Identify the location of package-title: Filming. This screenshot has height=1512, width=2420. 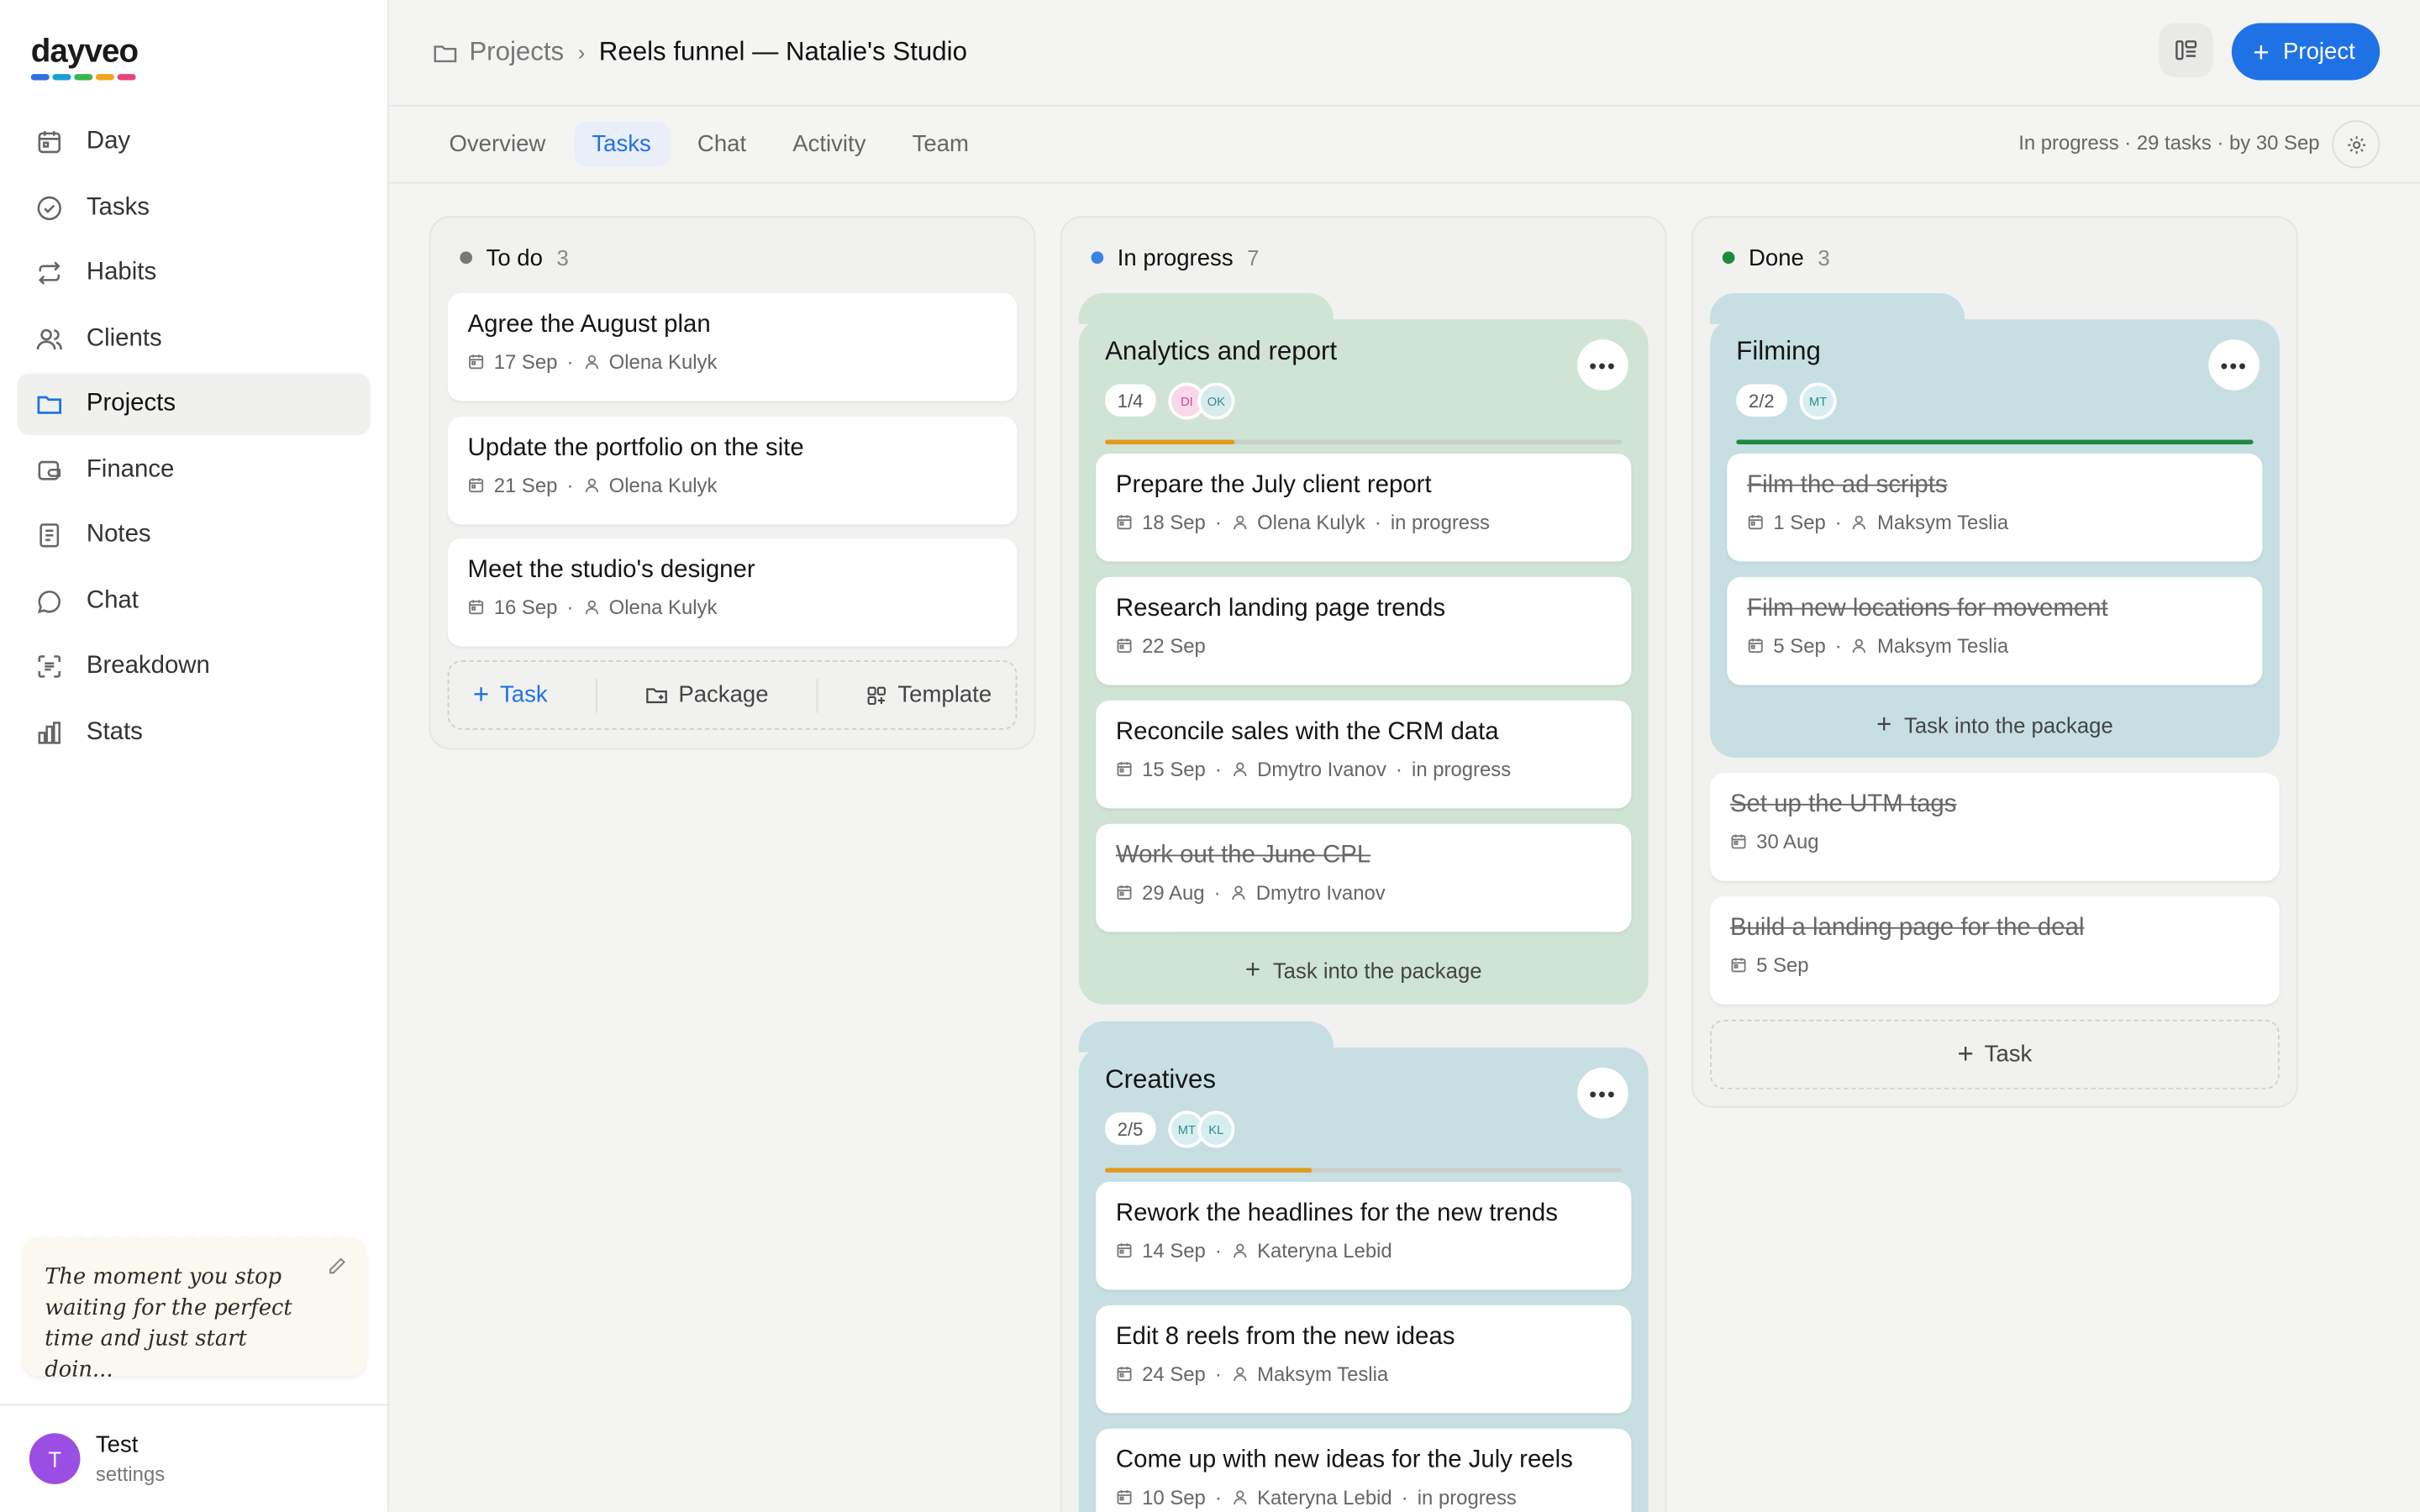
(1779, 351).